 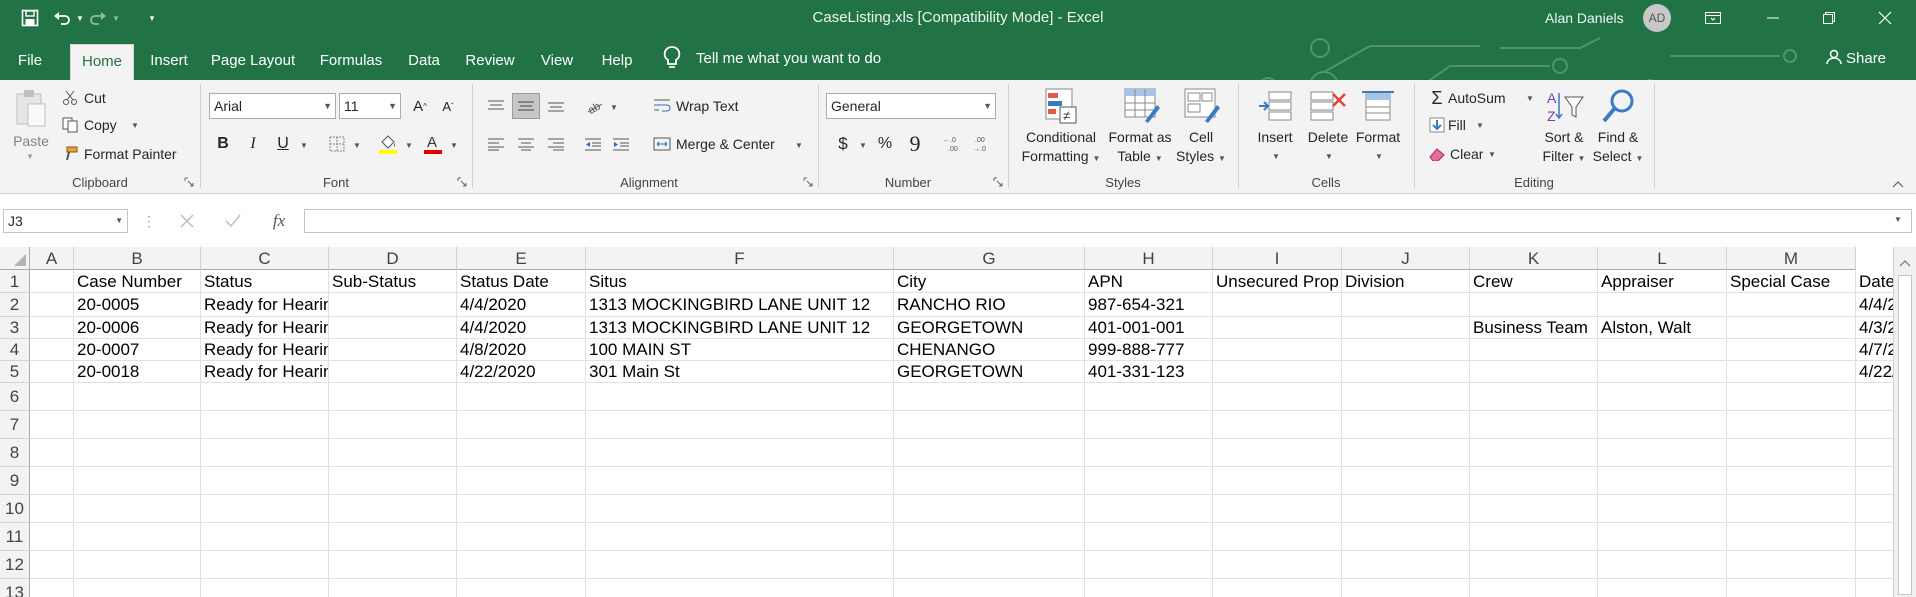 I want to click on italic-button: I, so click(x=253, y=144).